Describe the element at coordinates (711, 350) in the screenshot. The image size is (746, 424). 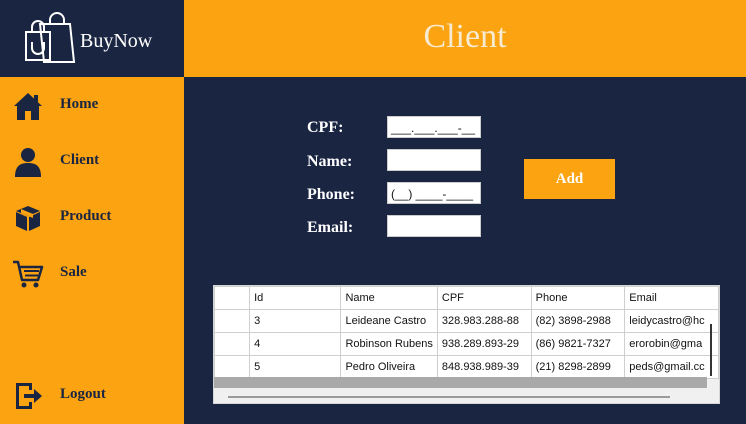
I see `vertical-scrollbar` at that location.